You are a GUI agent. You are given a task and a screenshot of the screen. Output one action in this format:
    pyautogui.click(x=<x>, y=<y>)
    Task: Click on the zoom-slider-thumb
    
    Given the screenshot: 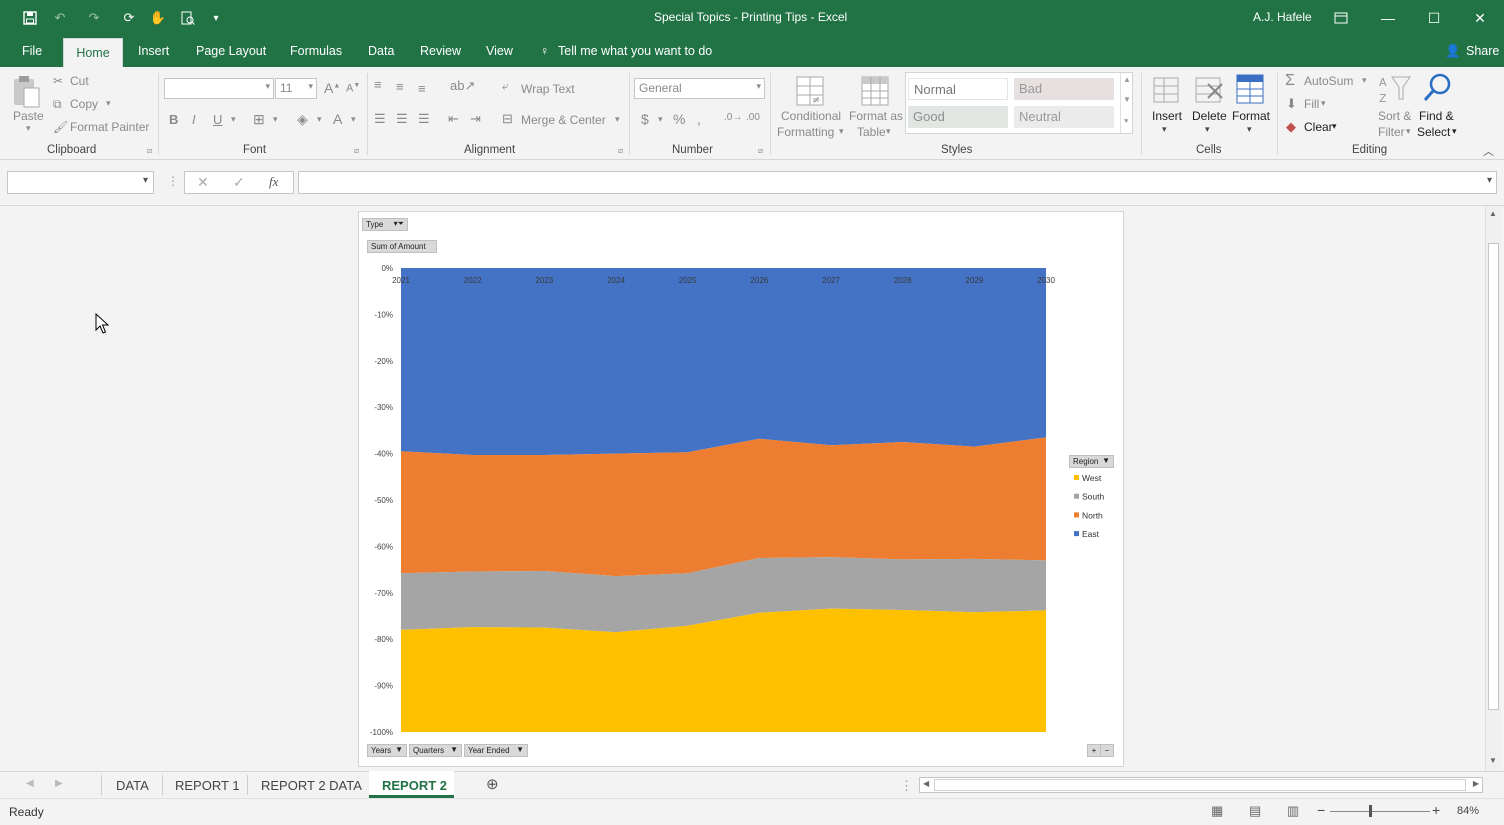 What is the action you would take?
    pyautogui.click(x=1370, y=811)
    